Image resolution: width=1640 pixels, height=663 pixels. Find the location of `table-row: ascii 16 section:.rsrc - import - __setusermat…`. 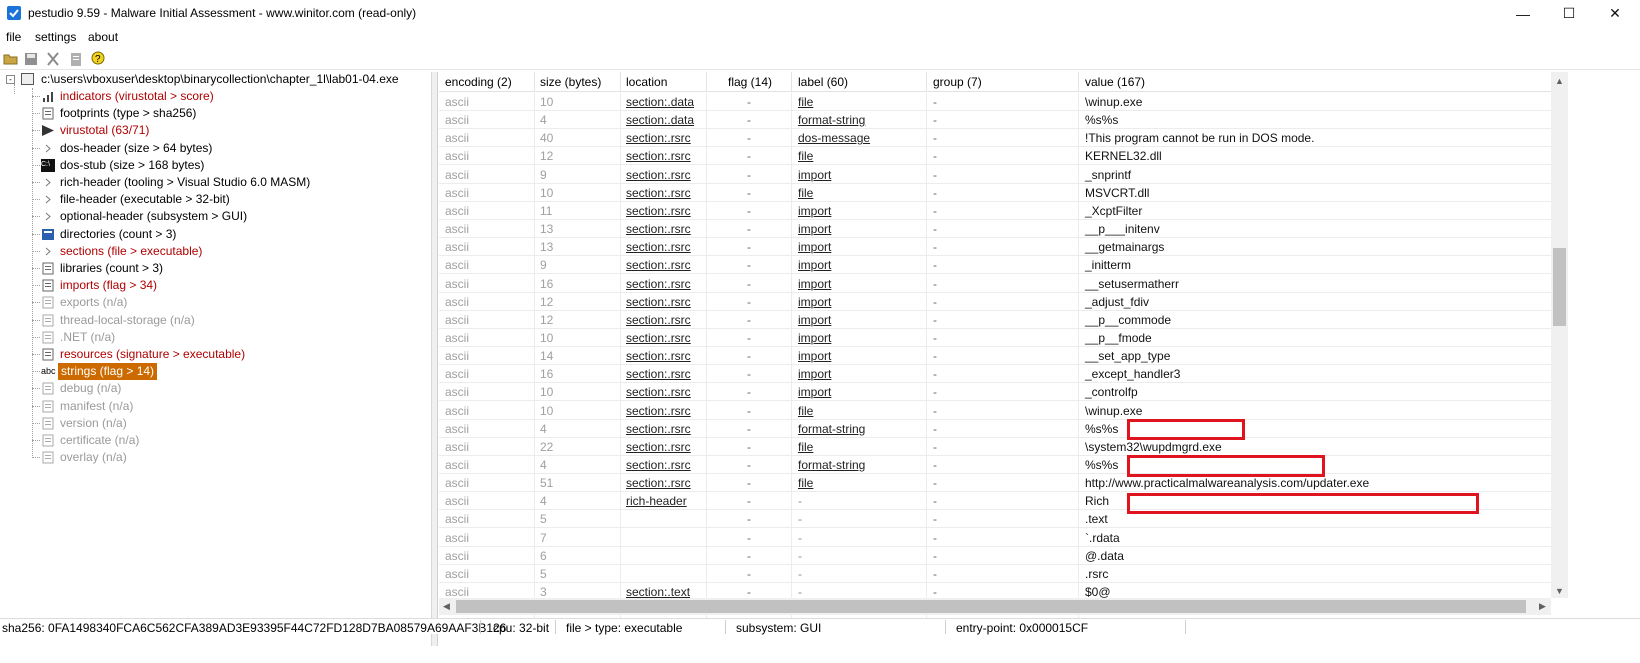

table-row: ascii 16 section:.rsrc - import - __setusermat… is located at coordinates (995, 284).